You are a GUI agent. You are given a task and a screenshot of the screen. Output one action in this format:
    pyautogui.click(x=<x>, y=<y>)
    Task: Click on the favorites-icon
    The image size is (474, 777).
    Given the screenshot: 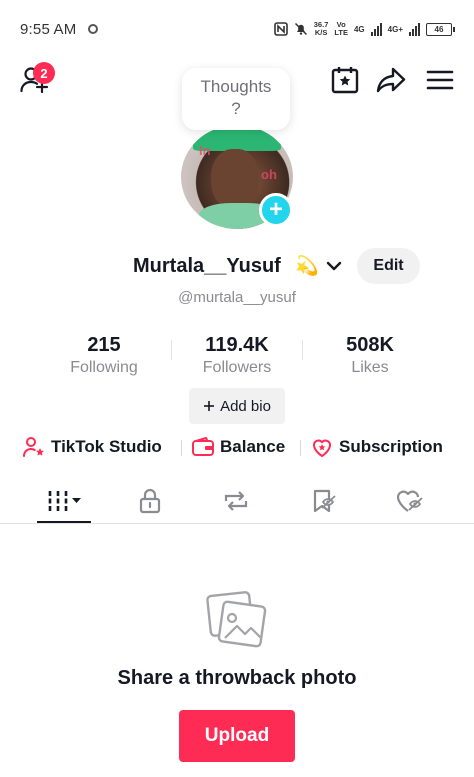 What is the action you would take?
    pyautogui.click(x=324, y=500)
    